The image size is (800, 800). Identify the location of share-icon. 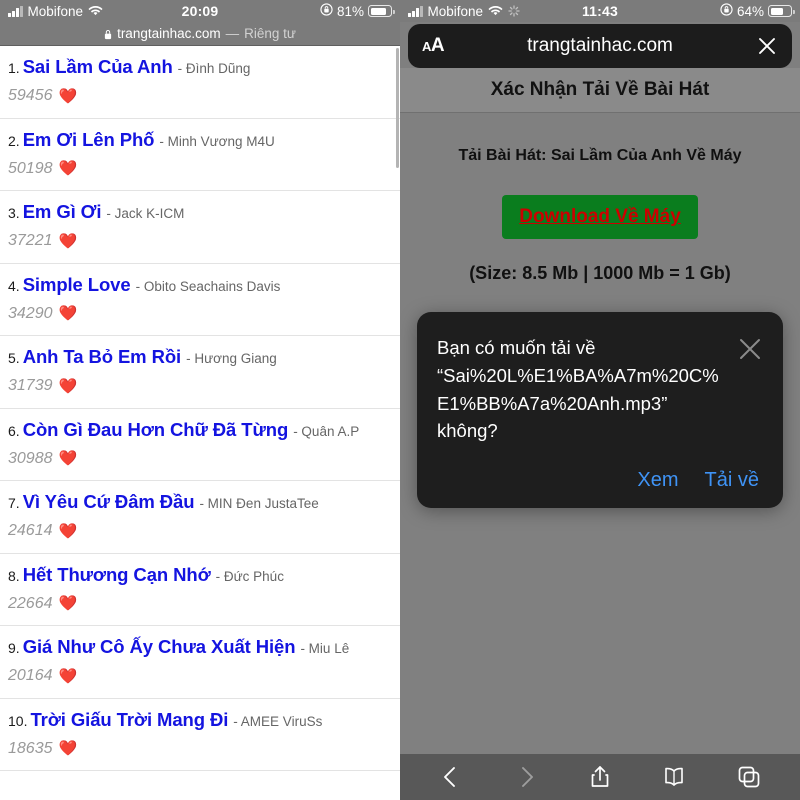
(600, 777).